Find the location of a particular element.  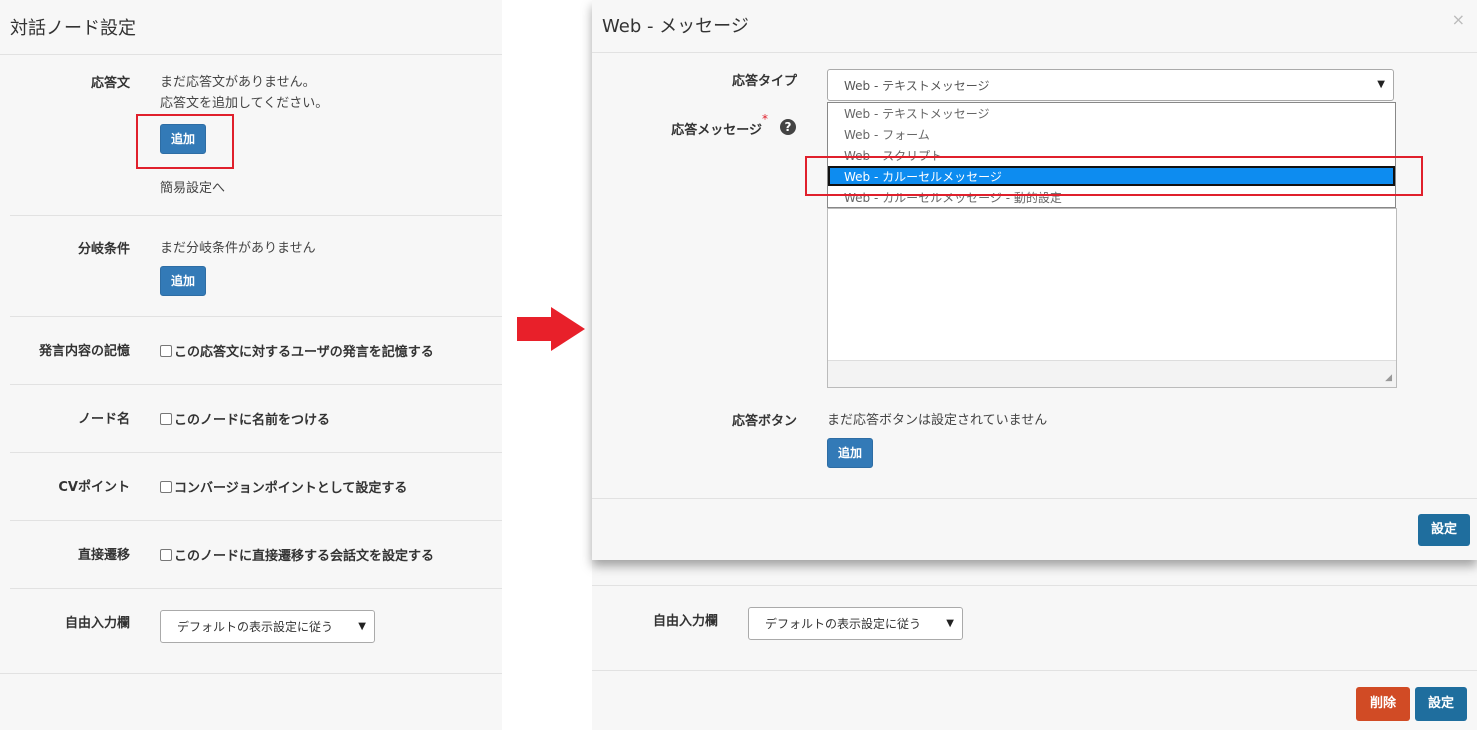

resize-handle-icon: ◢ is located at coordinates (1388, 378).